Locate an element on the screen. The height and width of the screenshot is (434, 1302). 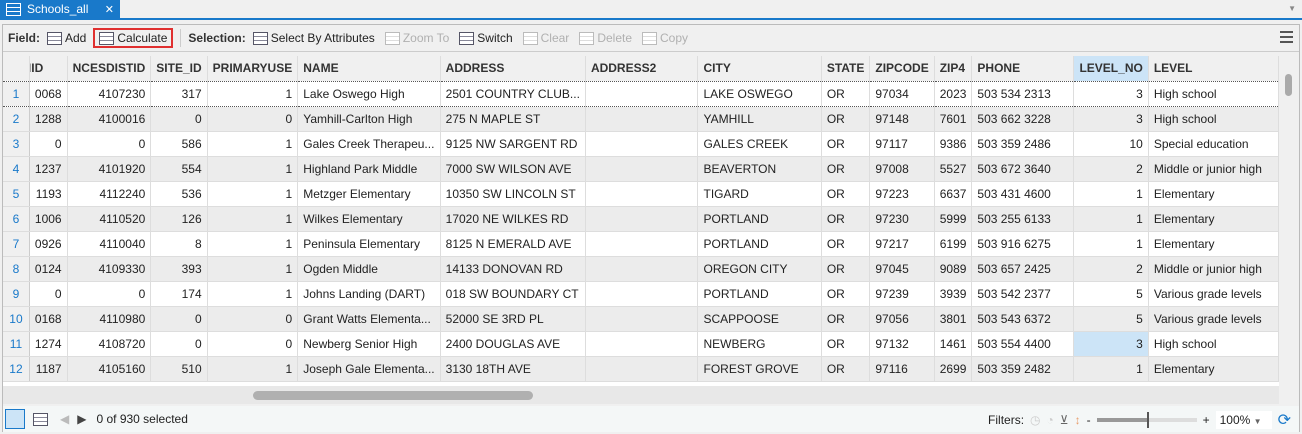
column-header-site_id: SITE_ID is located at coordinates (179, 68).